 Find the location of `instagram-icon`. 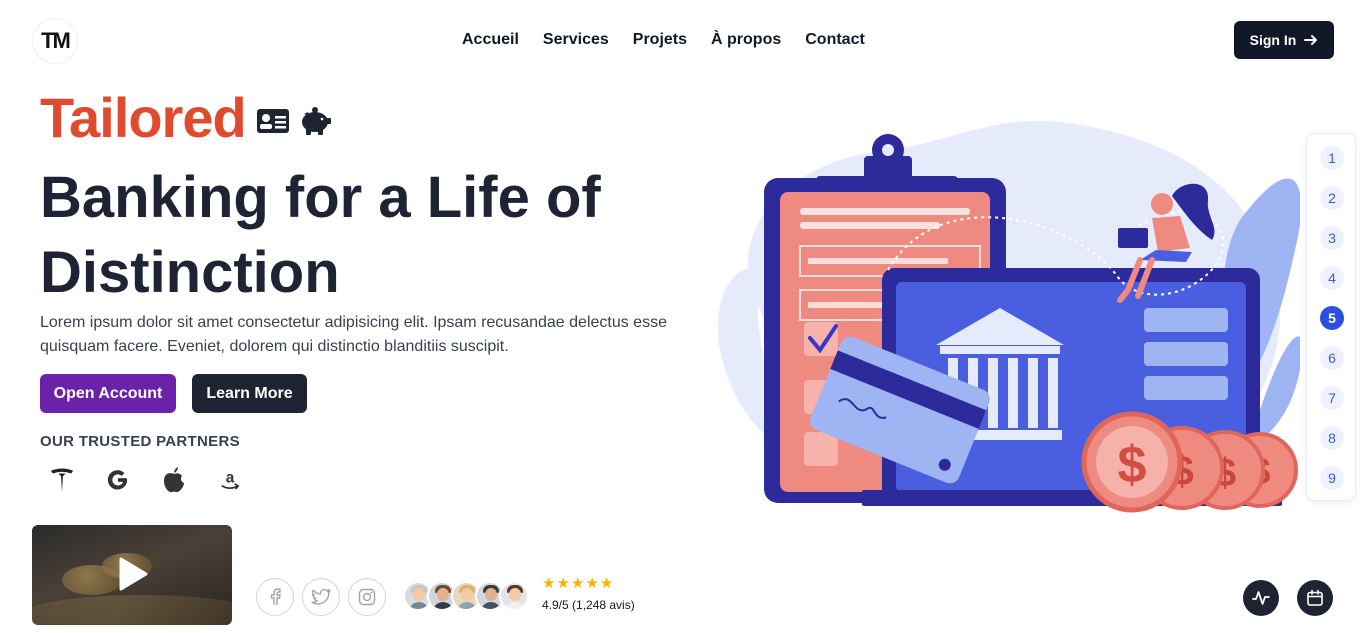

instagram-icon is located at coordinates (367, 597).